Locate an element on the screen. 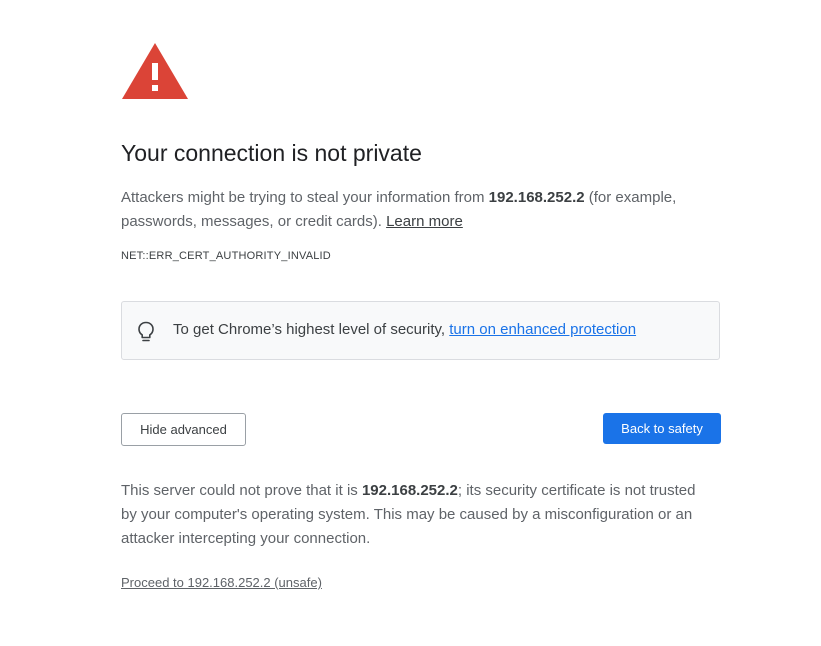 The image size is (821, 646). hide-advanced-button: Hide advanced is located at coordinates (183, 429).